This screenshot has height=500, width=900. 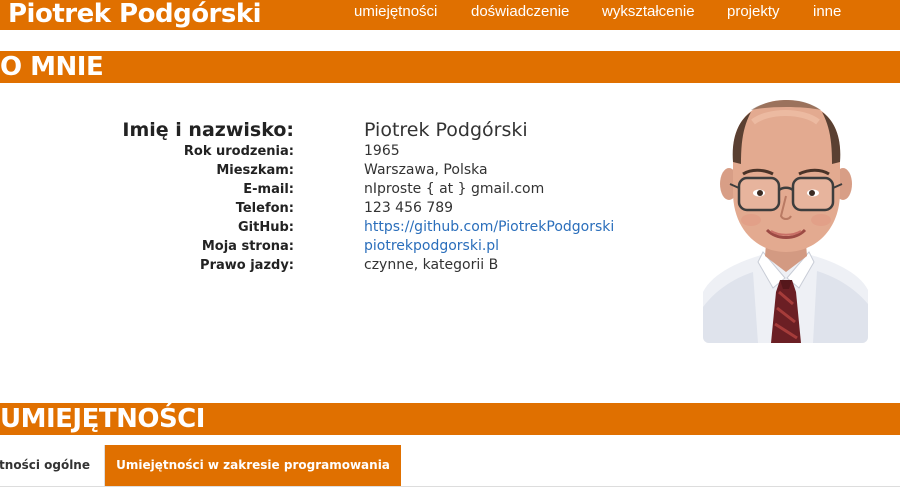 What do you see at coordinates (489, 227) in the screenshot?
I see `github-link: https://github.com/PiotrekPodgorski` at bounding box center [489, 227].